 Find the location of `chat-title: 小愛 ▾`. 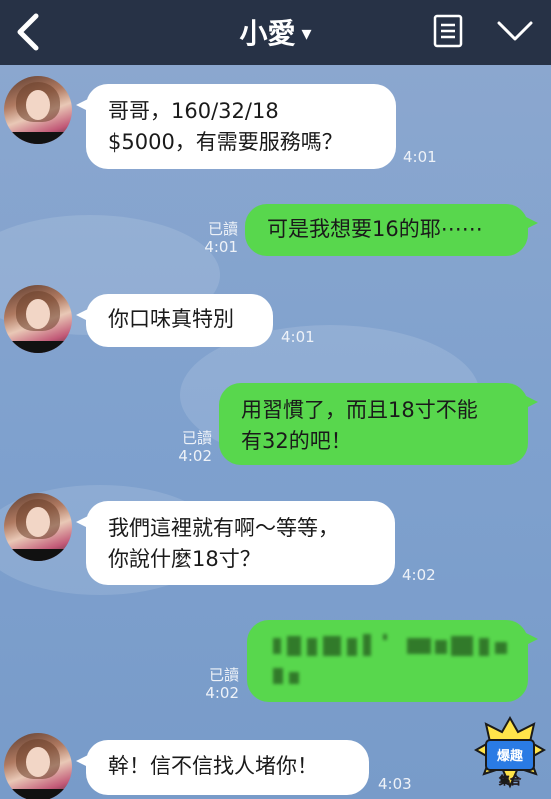

chat-title: 小愛 ▾ is located at coordinates (275, 32).